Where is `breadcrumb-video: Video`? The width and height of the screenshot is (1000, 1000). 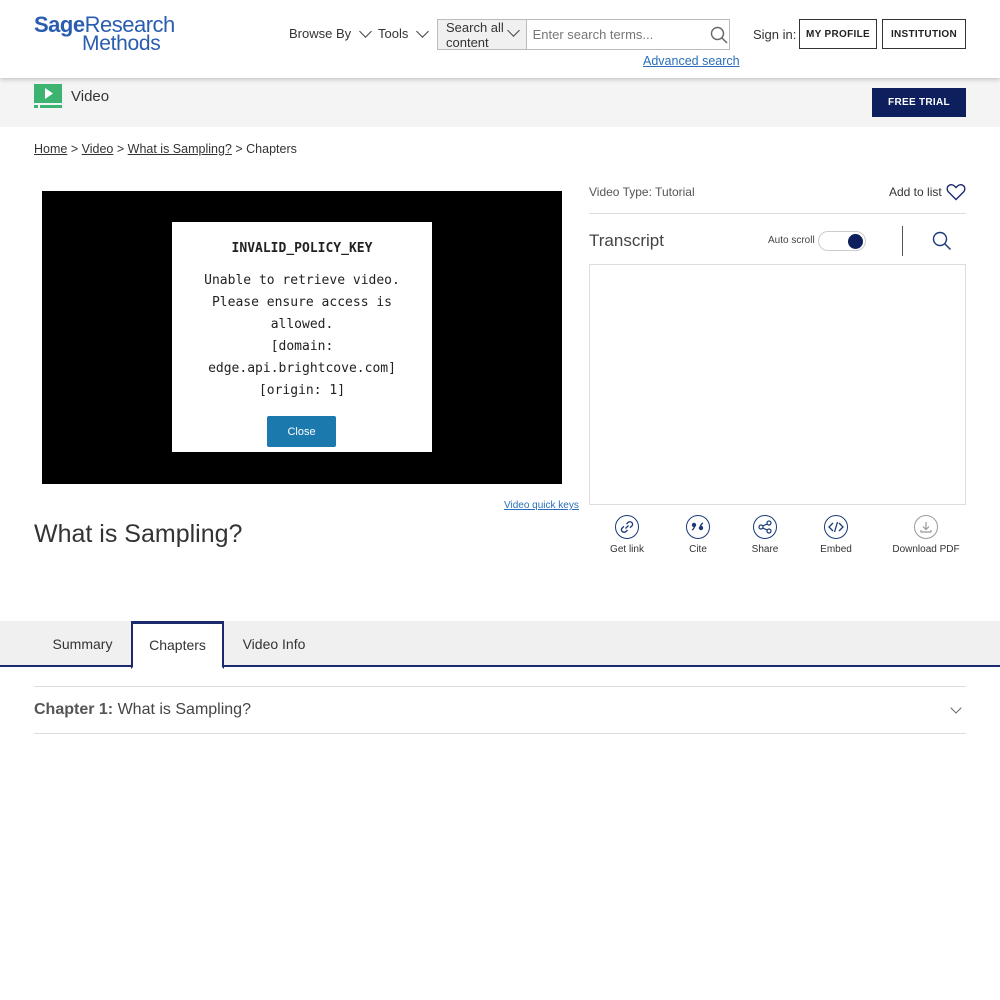 breadcrumb-video: Video is located at coordinates (98, 149).